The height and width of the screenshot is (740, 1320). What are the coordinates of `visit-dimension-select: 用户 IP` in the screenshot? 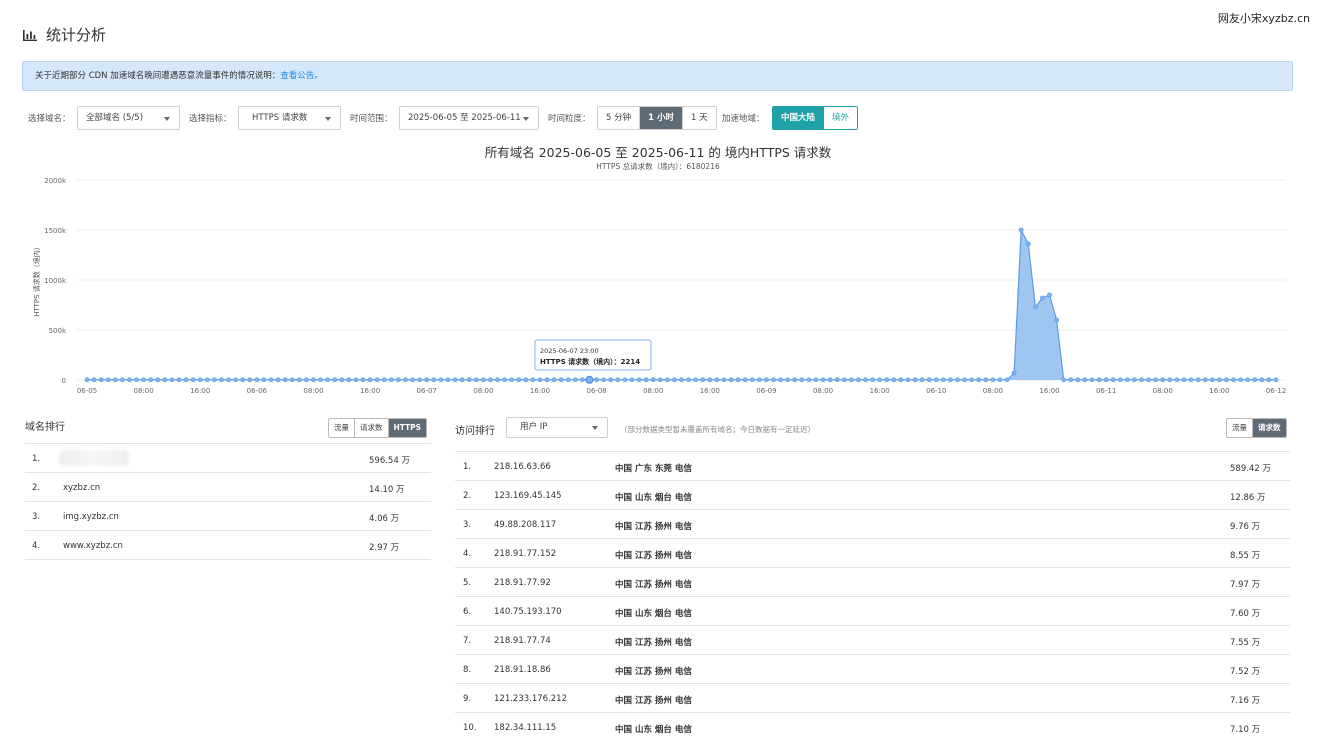 It's located at (557, 427).